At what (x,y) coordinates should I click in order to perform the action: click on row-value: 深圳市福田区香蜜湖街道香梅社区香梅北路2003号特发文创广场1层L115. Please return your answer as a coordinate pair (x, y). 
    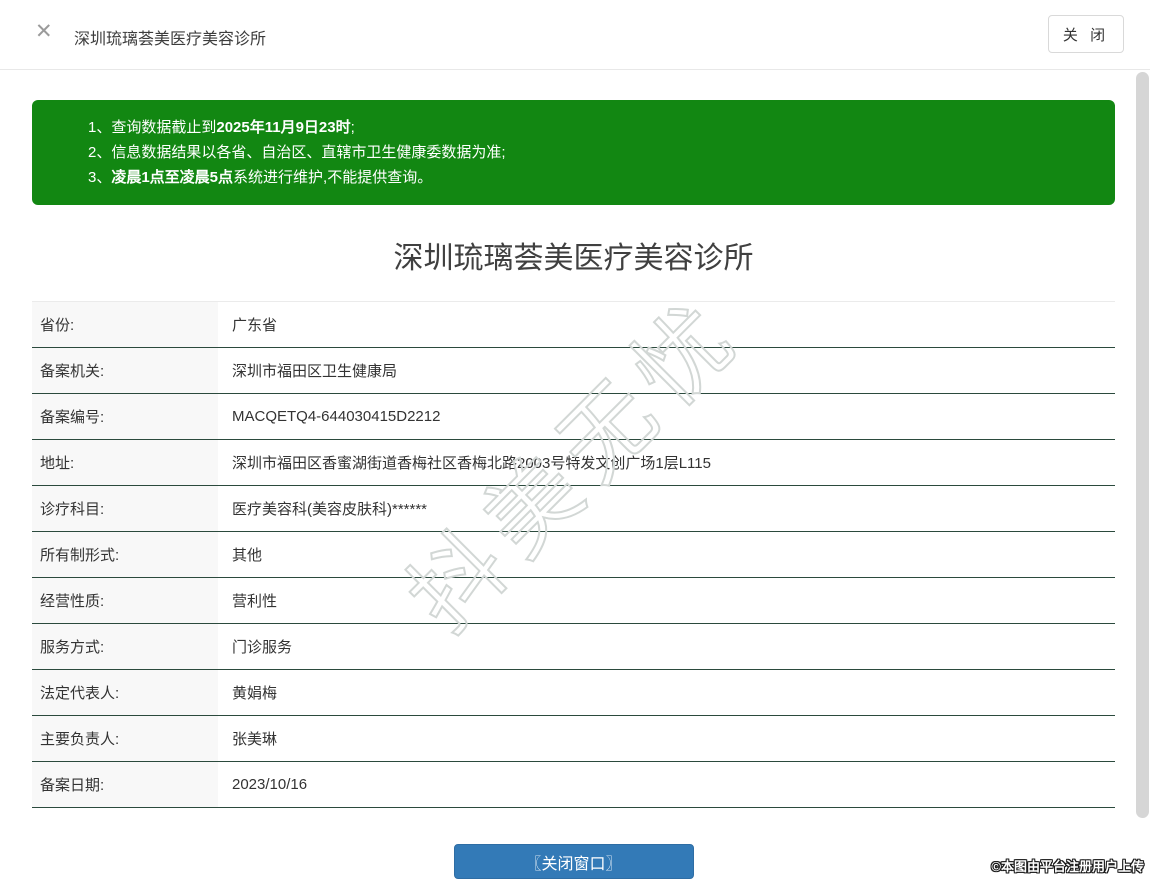
    Looking at the image, I should click on (471, 463).